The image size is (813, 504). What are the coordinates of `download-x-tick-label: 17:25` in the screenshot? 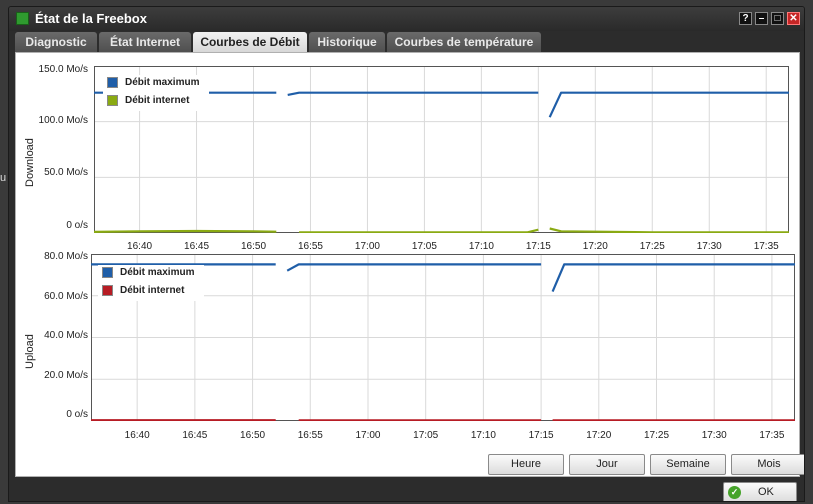 It's located at (652, 246).